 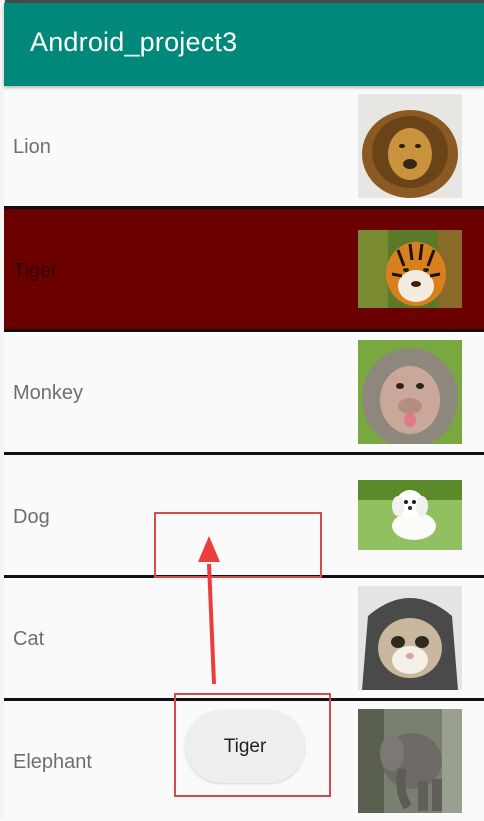 What do you see at coordinates (410, 638) in the screenshot?
I see `cat-photo` at bounding box center [410, 638].